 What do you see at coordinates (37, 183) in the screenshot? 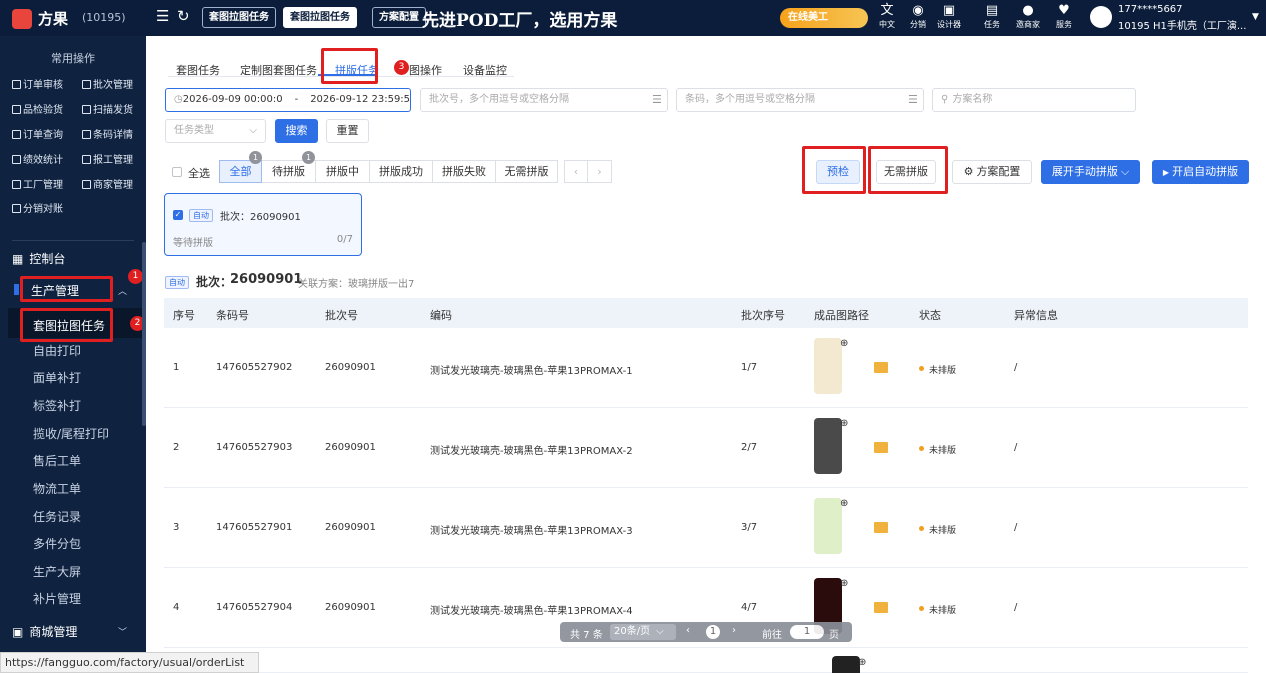
I see `quick-action-4-0: 工厂管理` at bounding box center [37, 183].